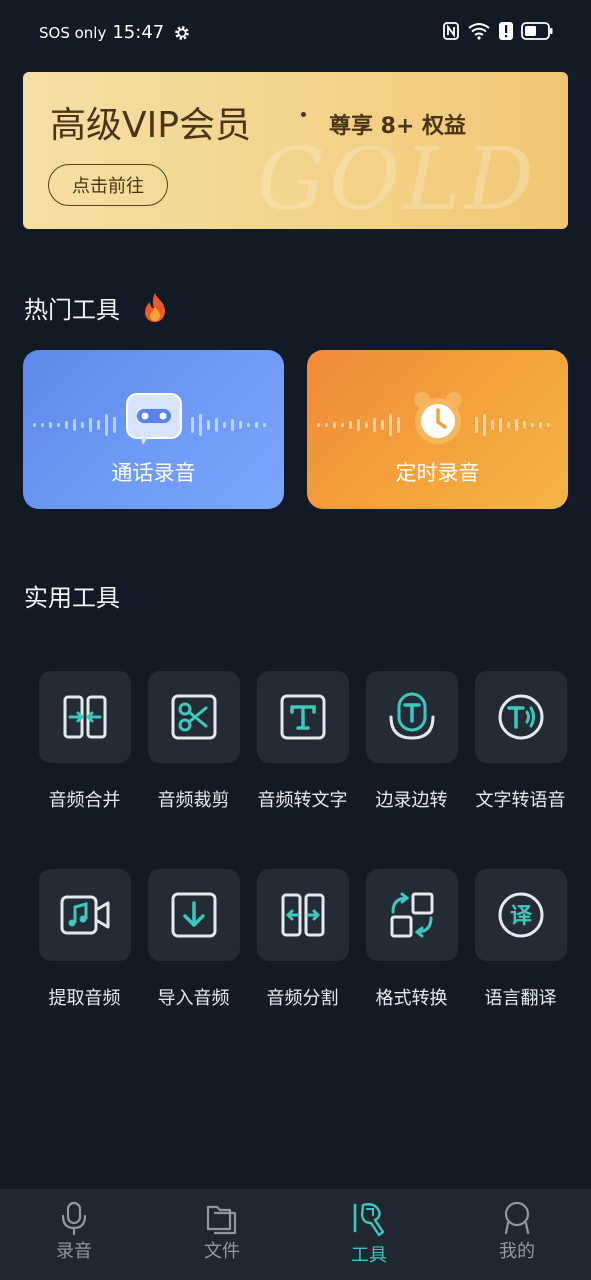 Image resolution: width=591 pixels, height=1280 pixels. I want to click on tool-audio-trim: 音频裁剪, so click(193, 741).